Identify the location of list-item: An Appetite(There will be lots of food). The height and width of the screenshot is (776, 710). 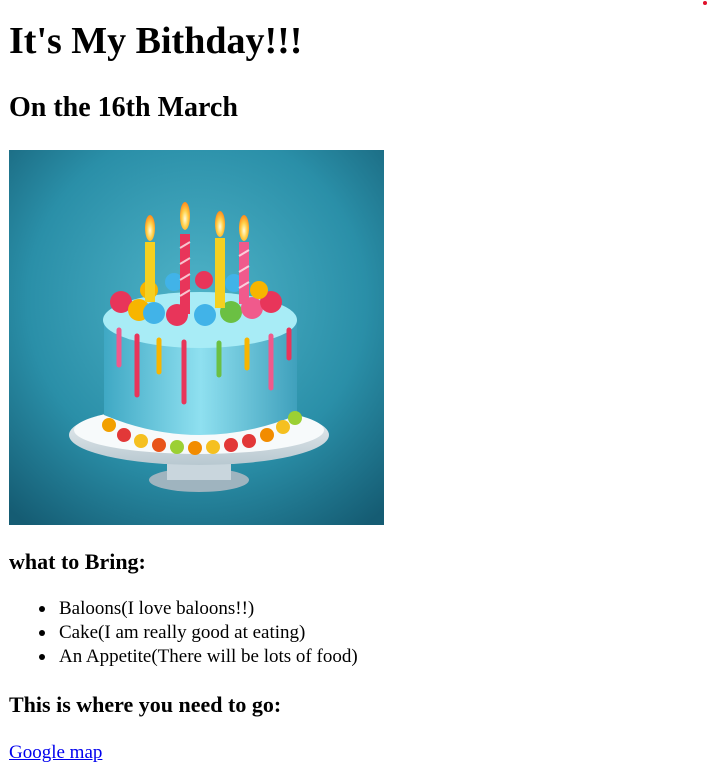
(183, 657).